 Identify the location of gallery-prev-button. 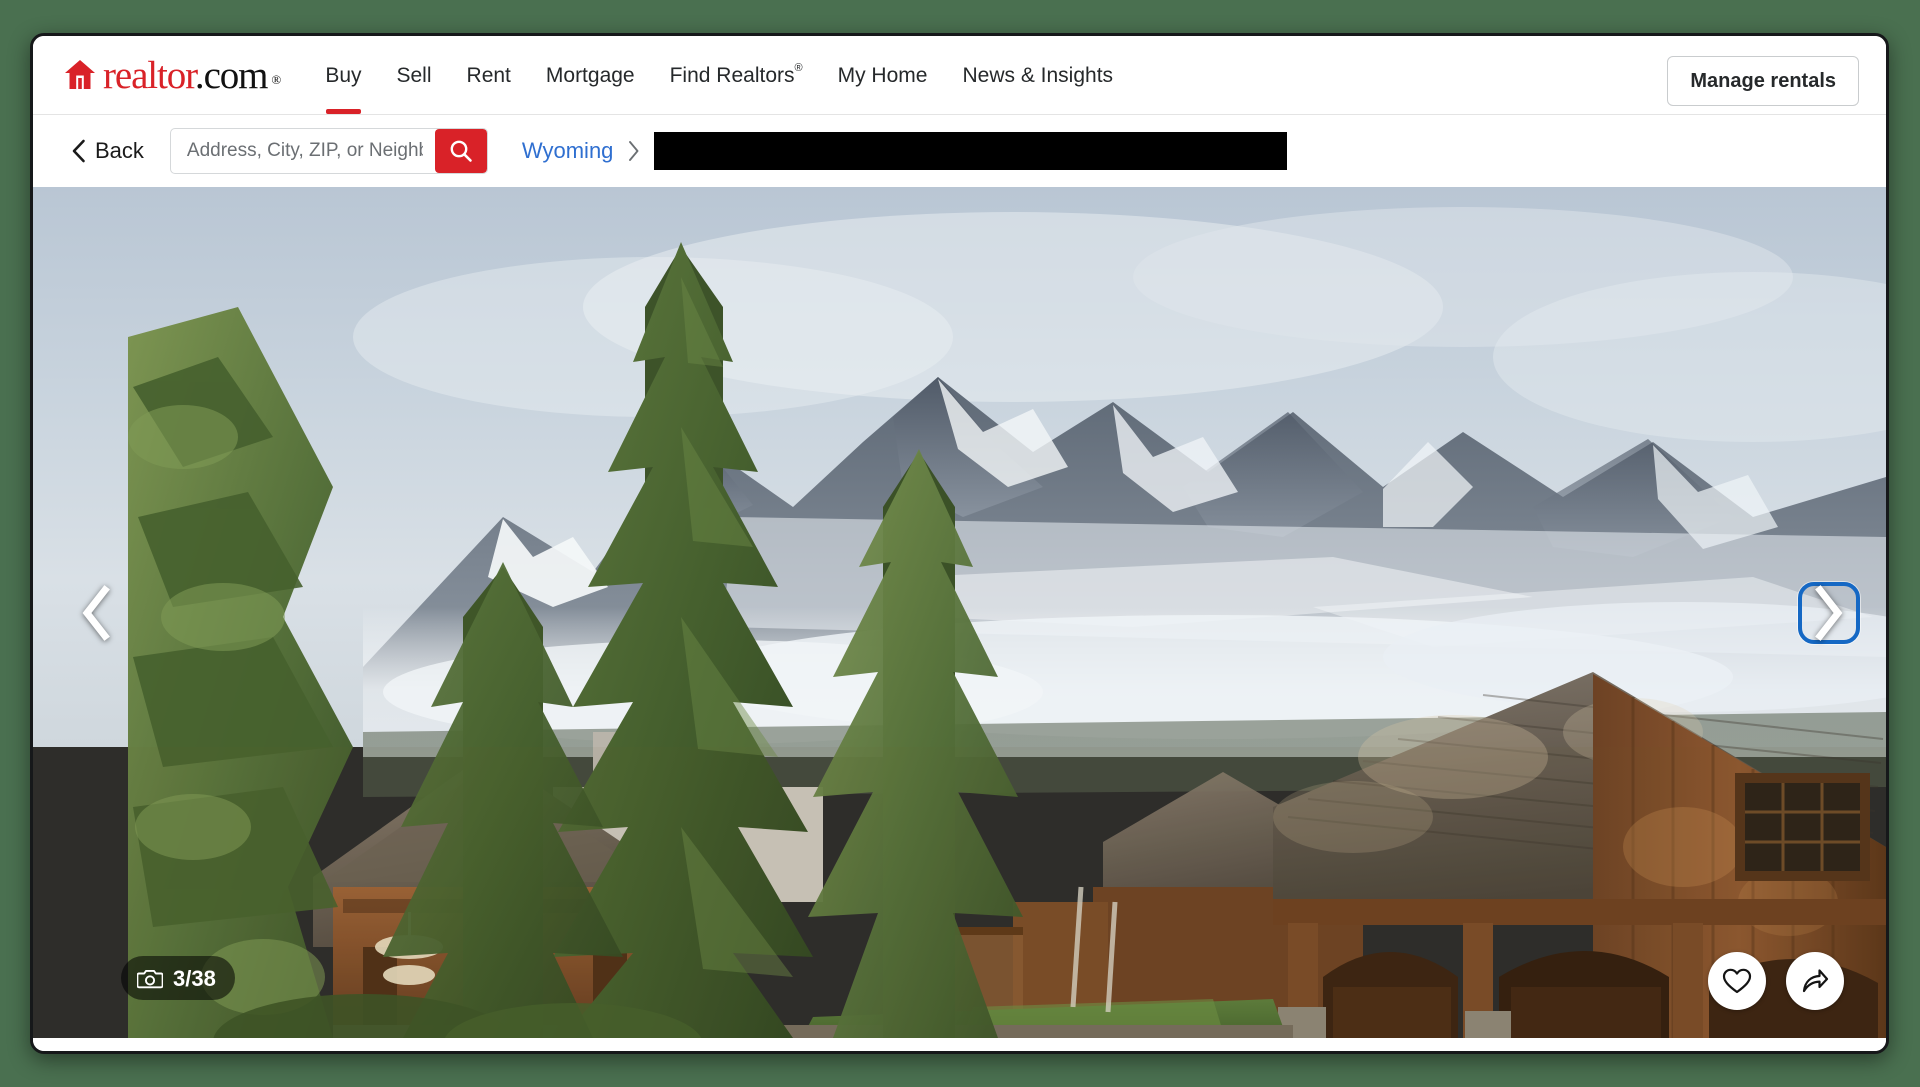
(96, 613).